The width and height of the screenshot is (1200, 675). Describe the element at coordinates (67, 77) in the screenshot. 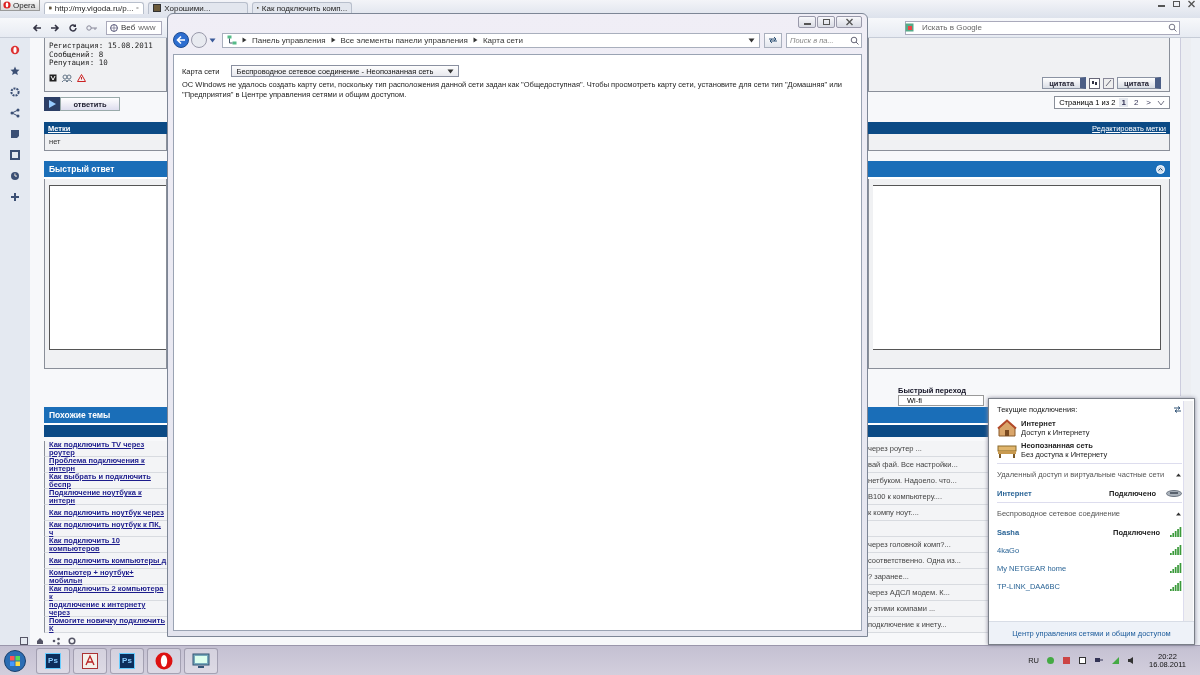

I see `people-icon` at that location.